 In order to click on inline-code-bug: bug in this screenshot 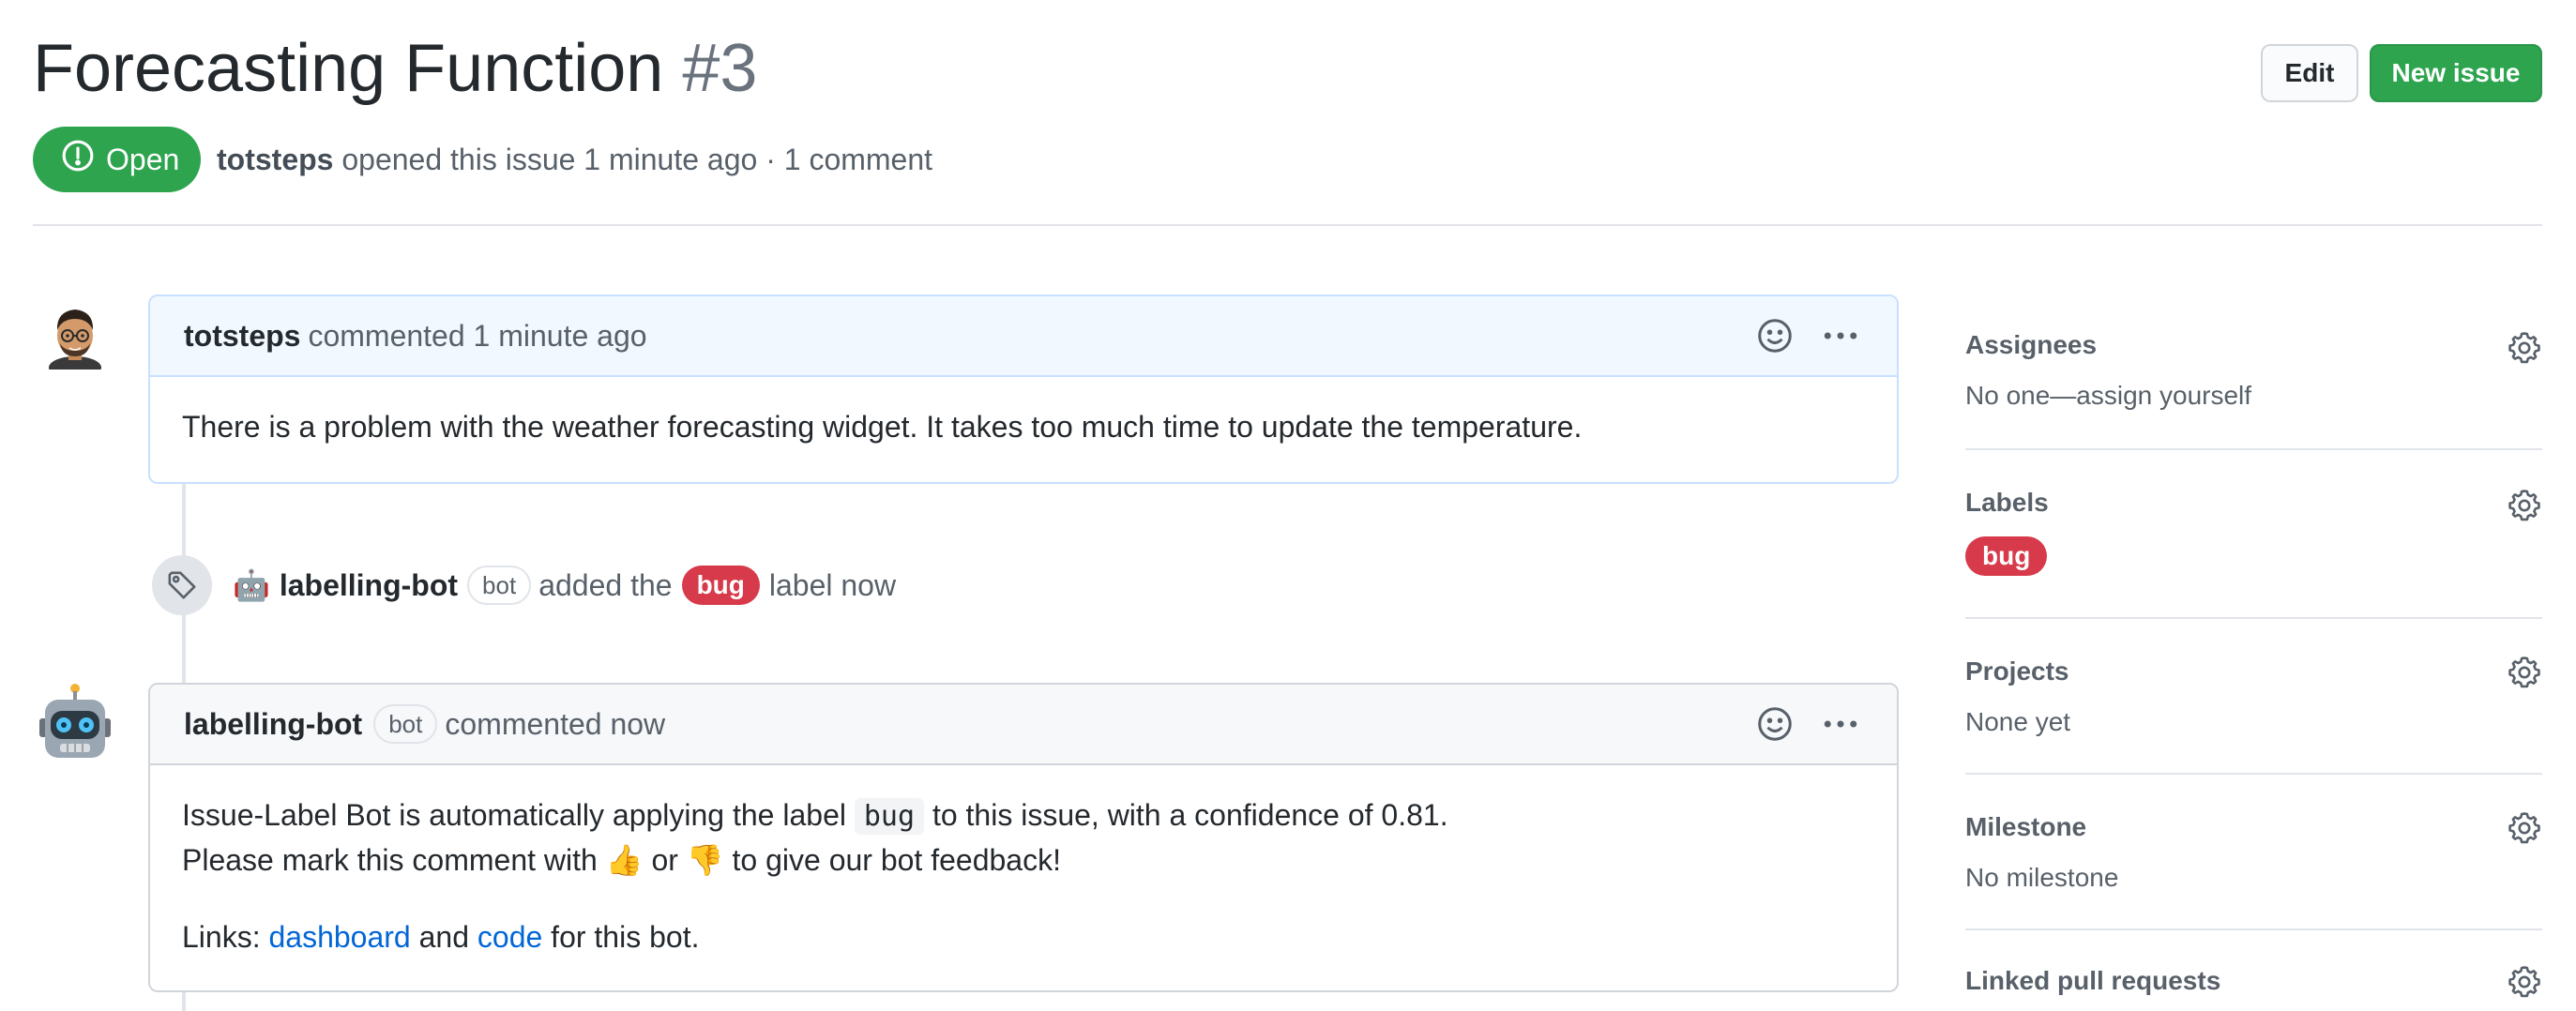, I will do `click(889, 816)`.